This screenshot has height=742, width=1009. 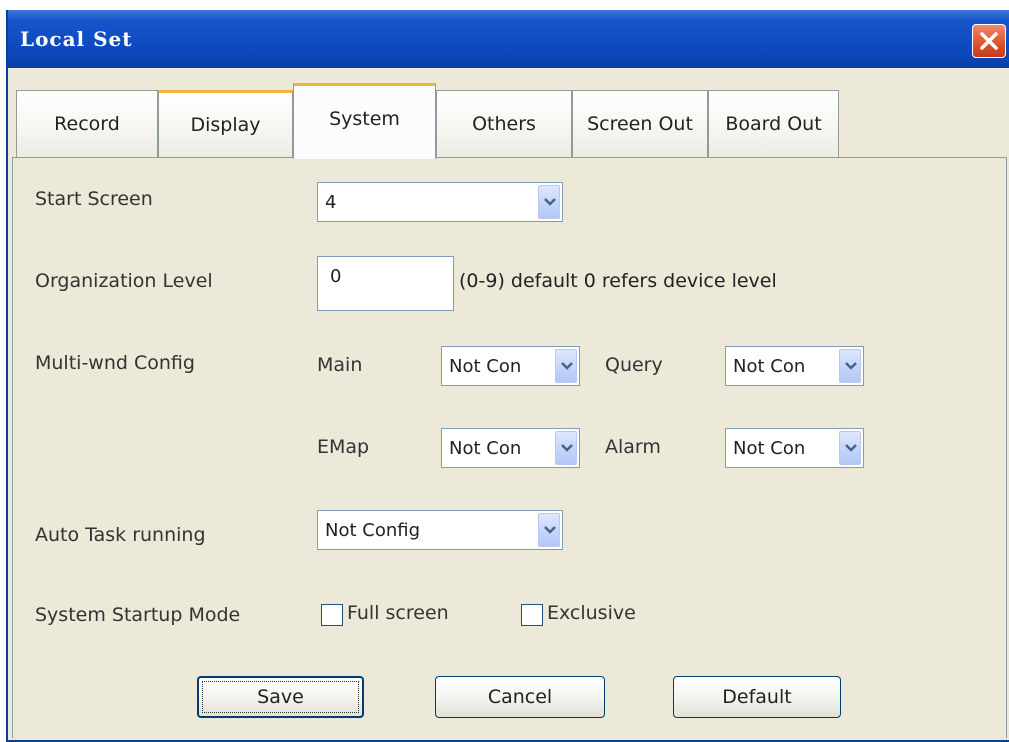 What do you see at coordinates (618, 281) in the screenshot?
I see `organization-level-hint: (0-9) default 0 refers device level` at bounding box center [618, 281].